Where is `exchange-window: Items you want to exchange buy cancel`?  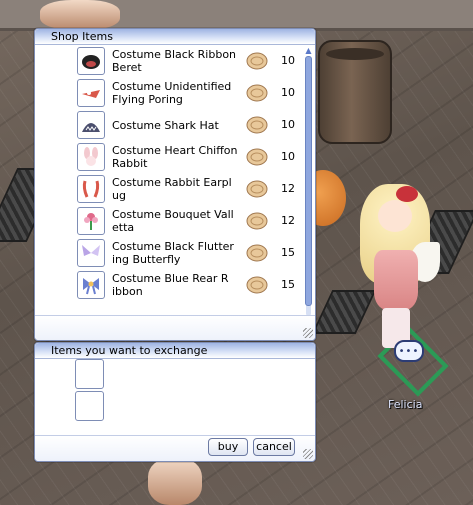
exchange-window: Items you want to exchange buy cancel is located at coordinates (175, 402).